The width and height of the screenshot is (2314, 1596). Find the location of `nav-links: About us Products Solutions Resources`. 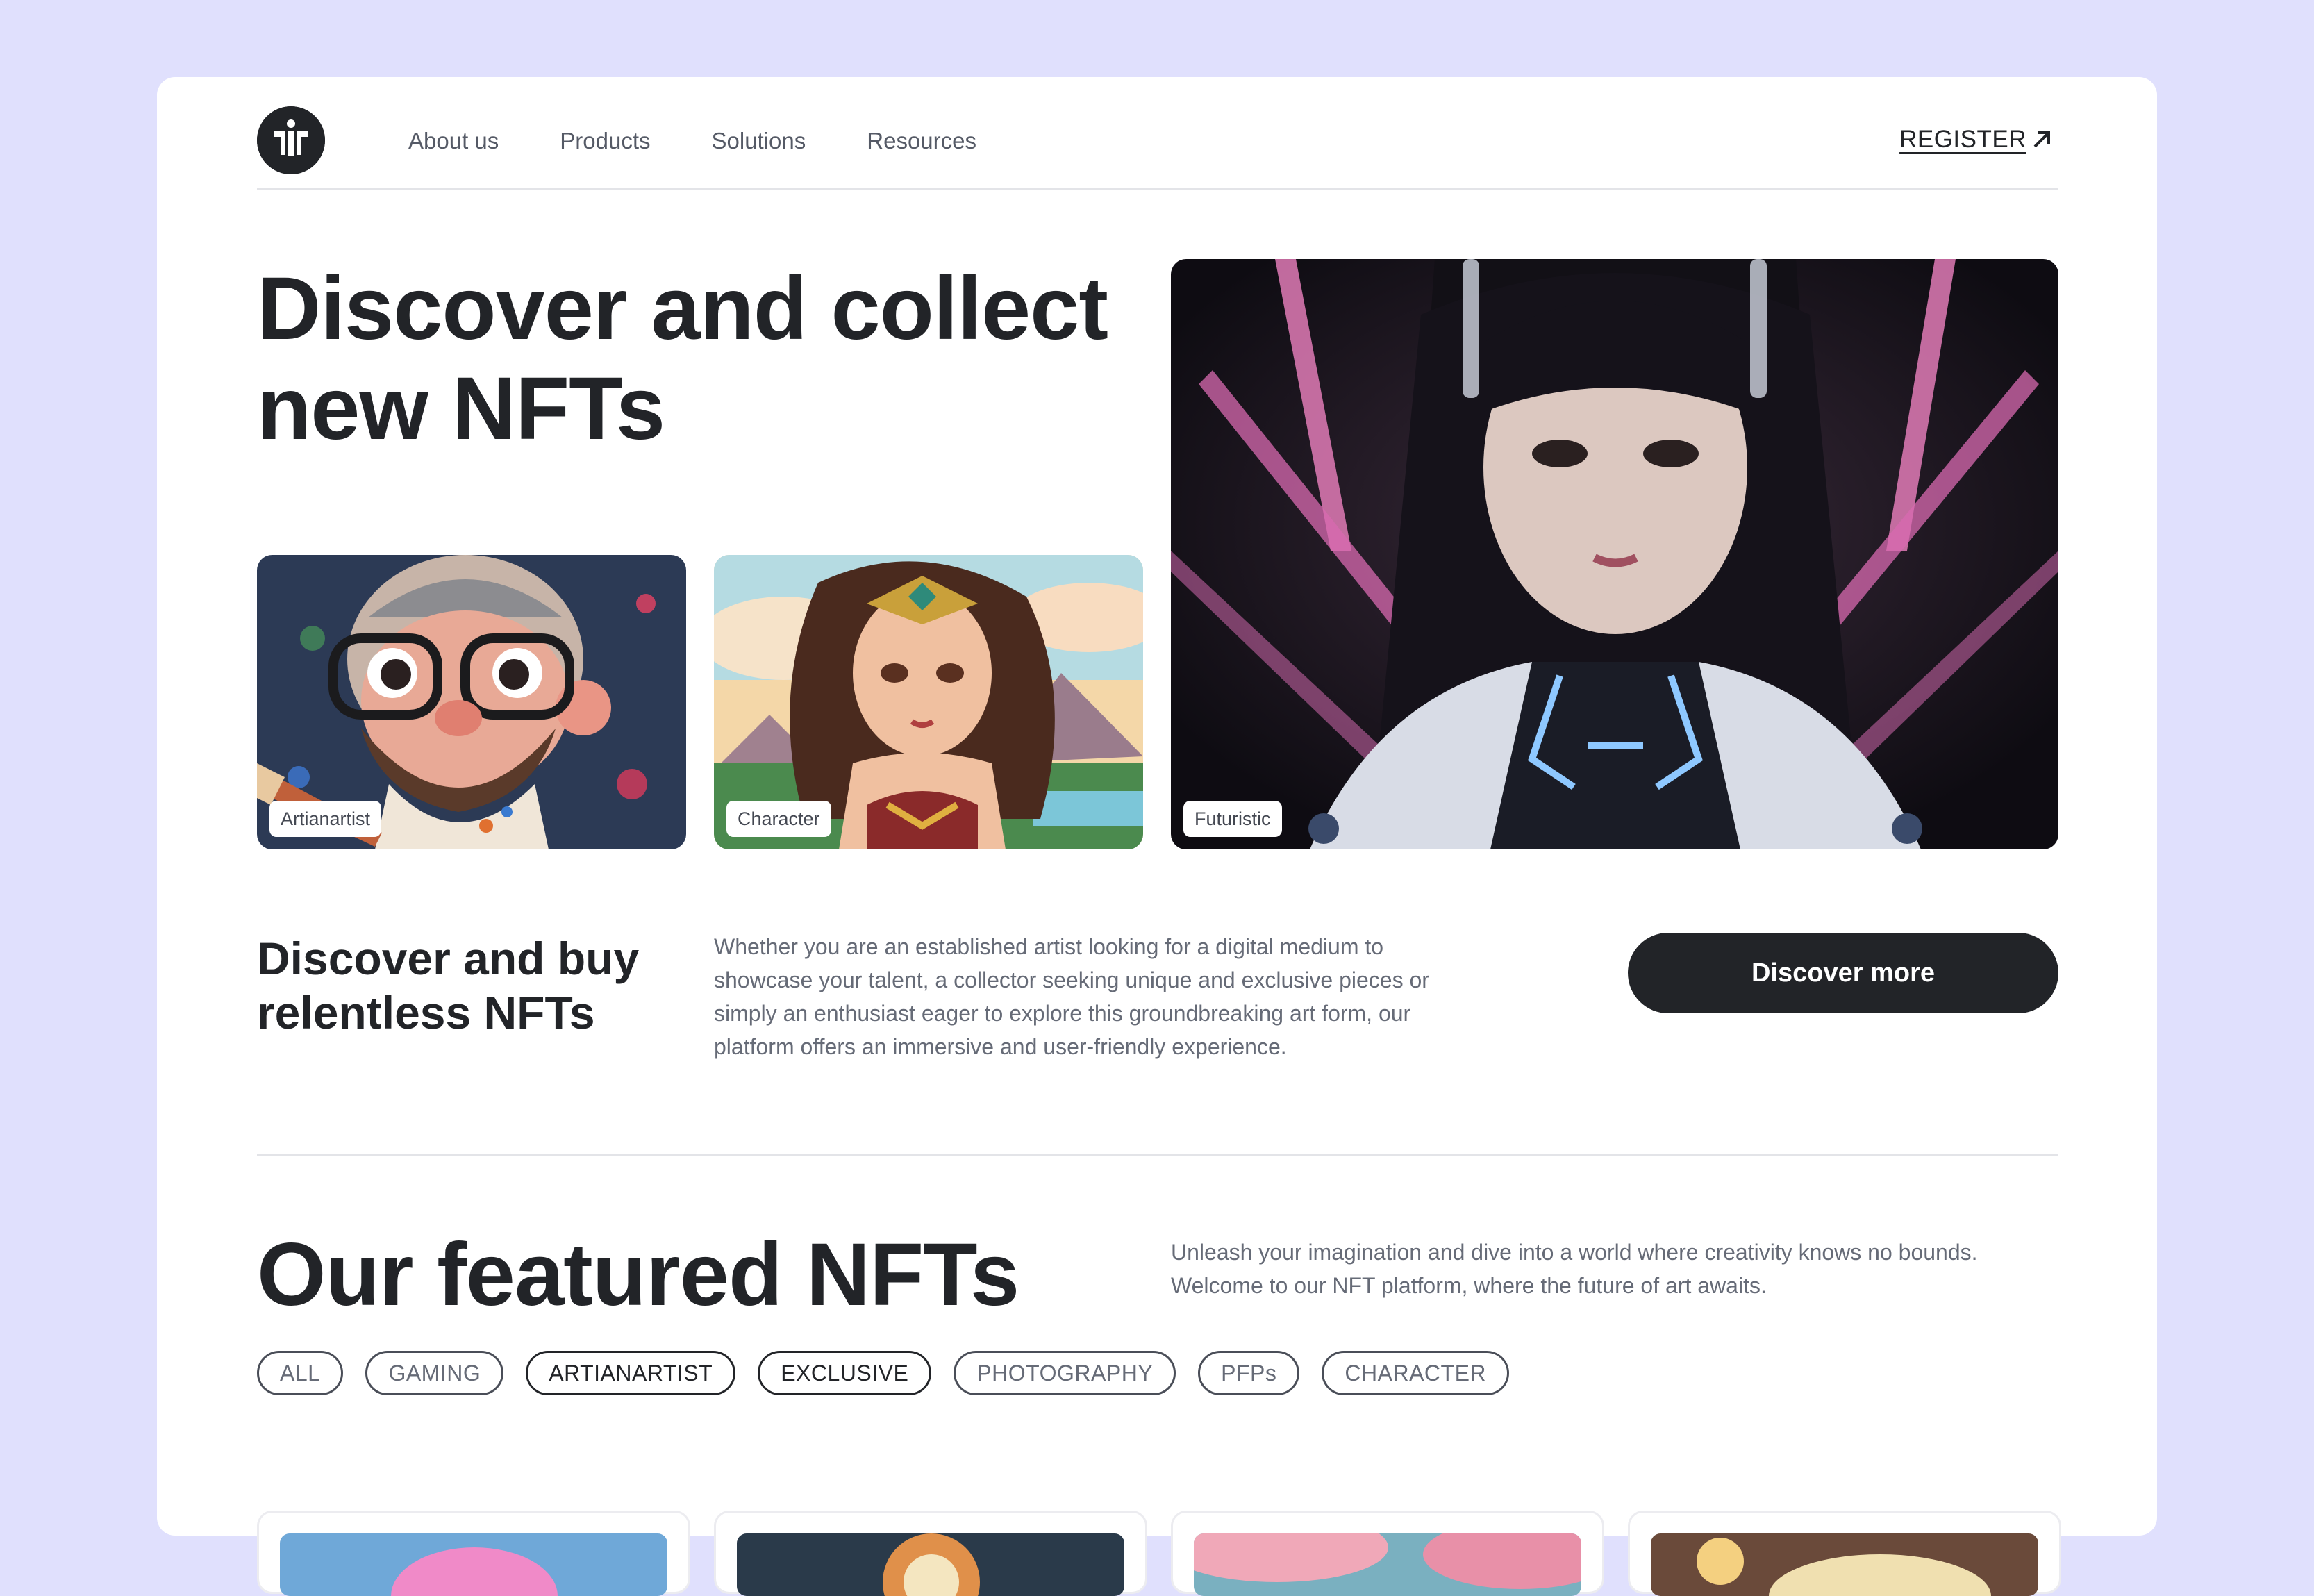

nav-links: About us Products Solutions Resources is located at coordinates (723, 141).